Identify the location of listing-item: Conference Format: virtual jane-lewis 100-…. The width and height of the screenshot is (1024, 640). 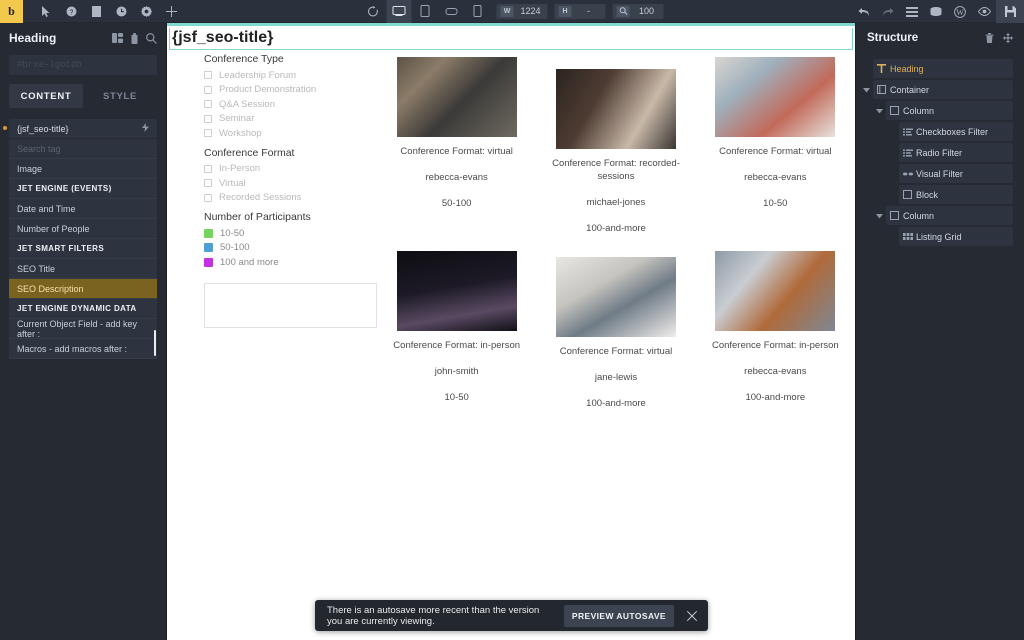
(615, 335).